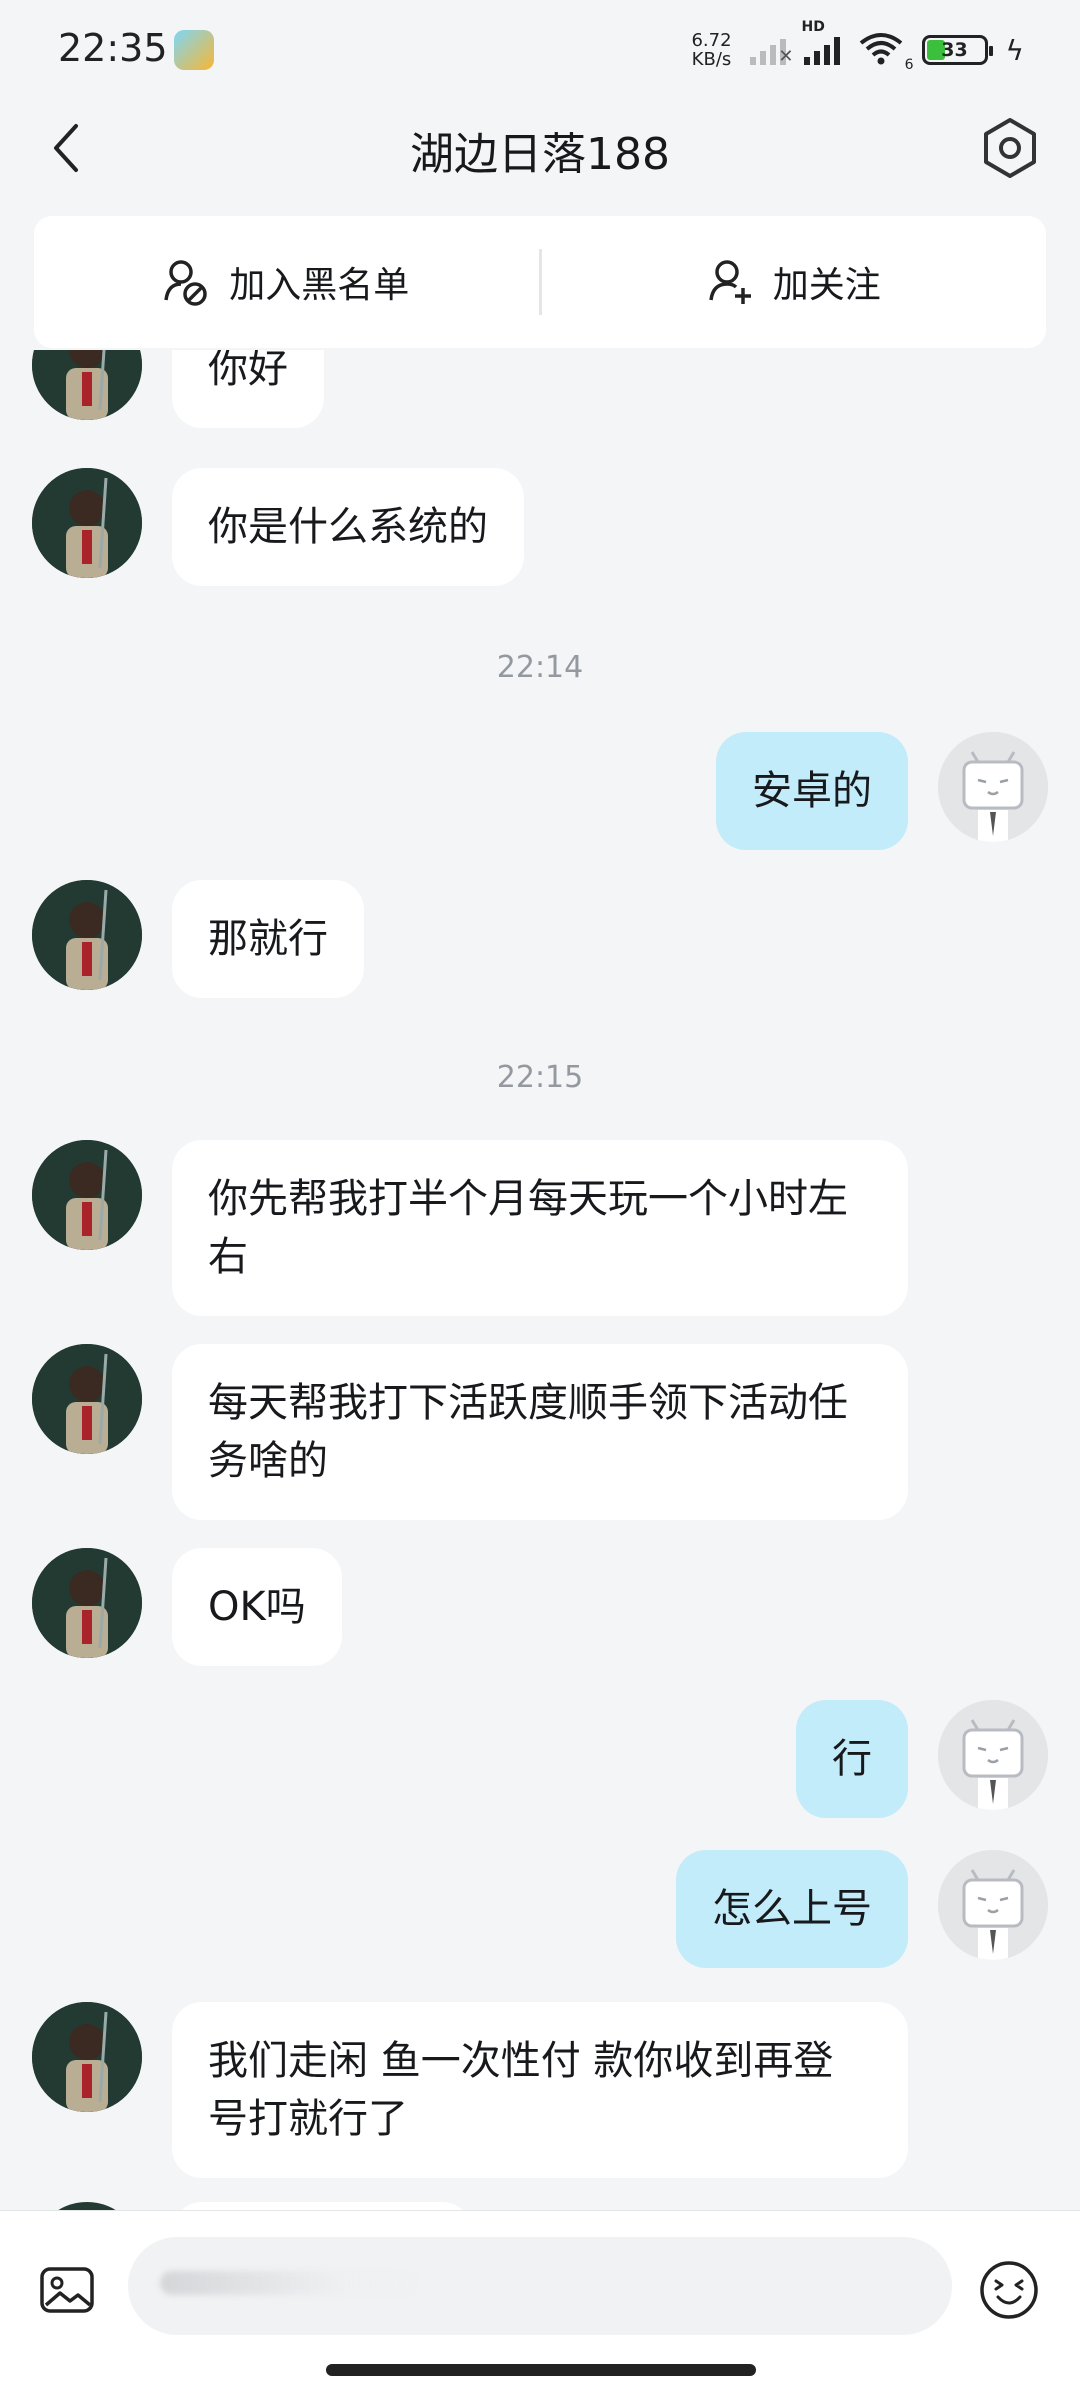 The height and width of the screenshot is (2401, 1080). Describe the element at coordinates (954, 50) in the screenshot. I see `battery-level: 33` at that location.